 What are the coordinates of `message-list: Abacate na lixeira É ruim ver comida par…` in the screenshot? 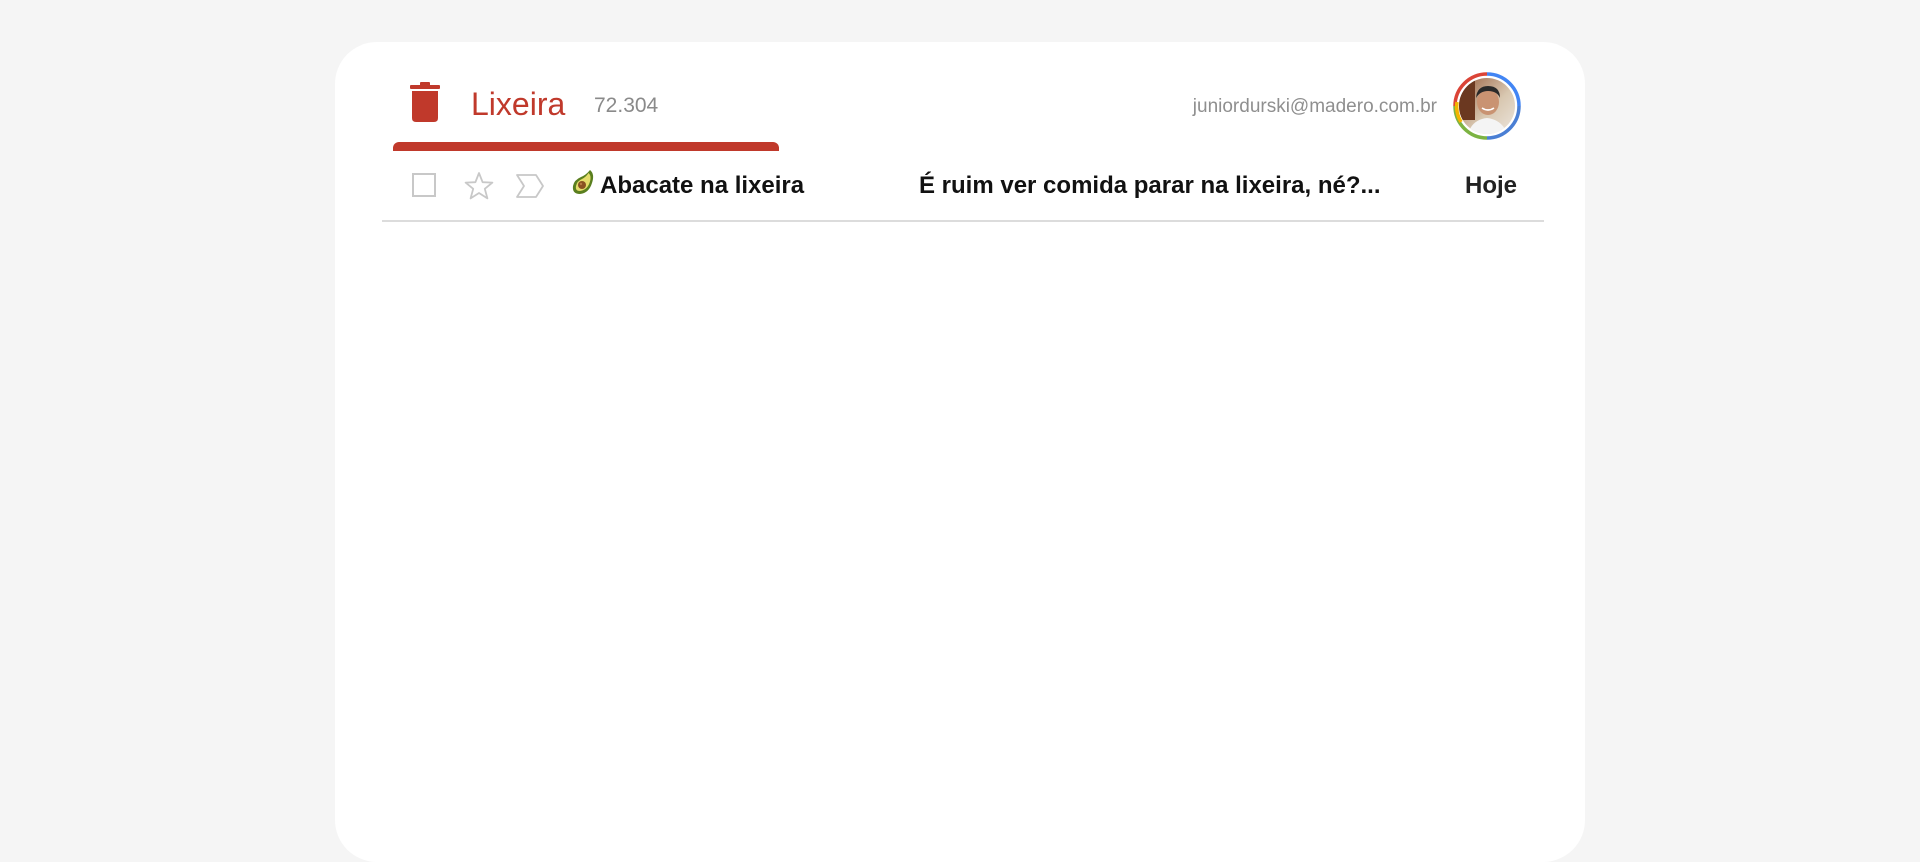 It's located at (963, 187).